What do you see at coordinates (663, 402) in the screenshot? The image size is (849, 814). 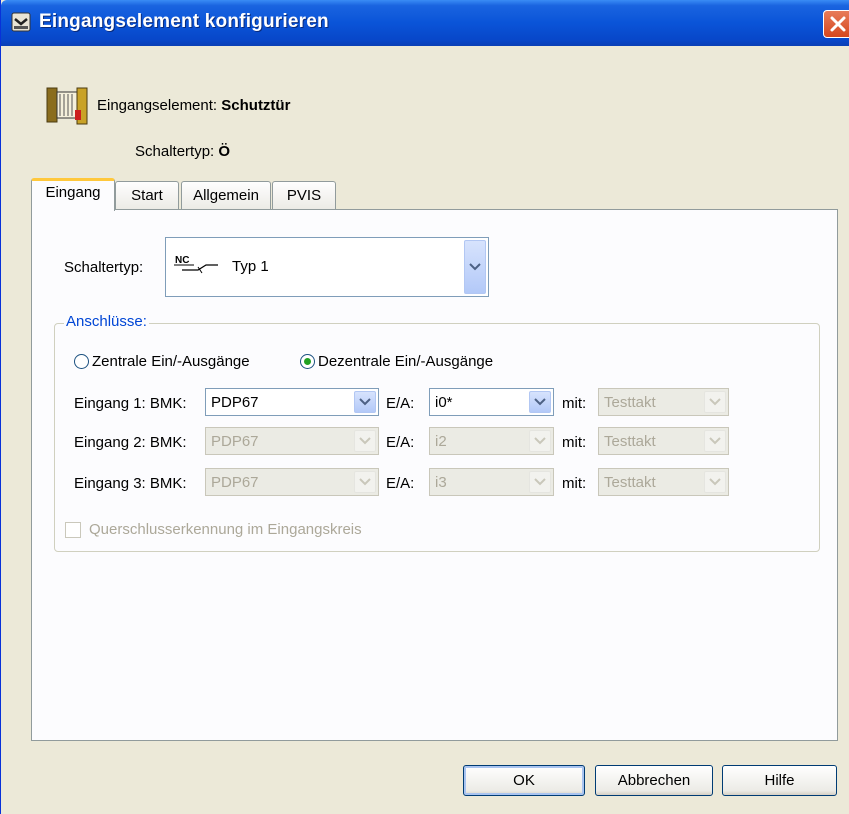 I see `input-1-mit-select: Testtakt` at bounding box center [663, 402].